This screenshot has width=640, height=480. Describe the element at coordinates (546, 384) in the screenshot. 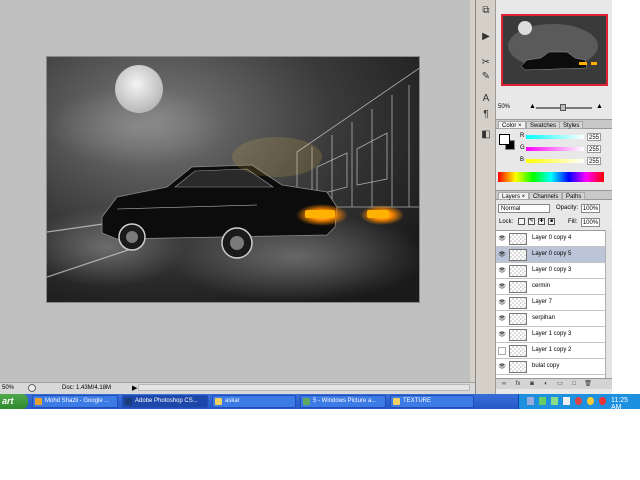

I see `adjustment-layer-icon: ◐` at that location.